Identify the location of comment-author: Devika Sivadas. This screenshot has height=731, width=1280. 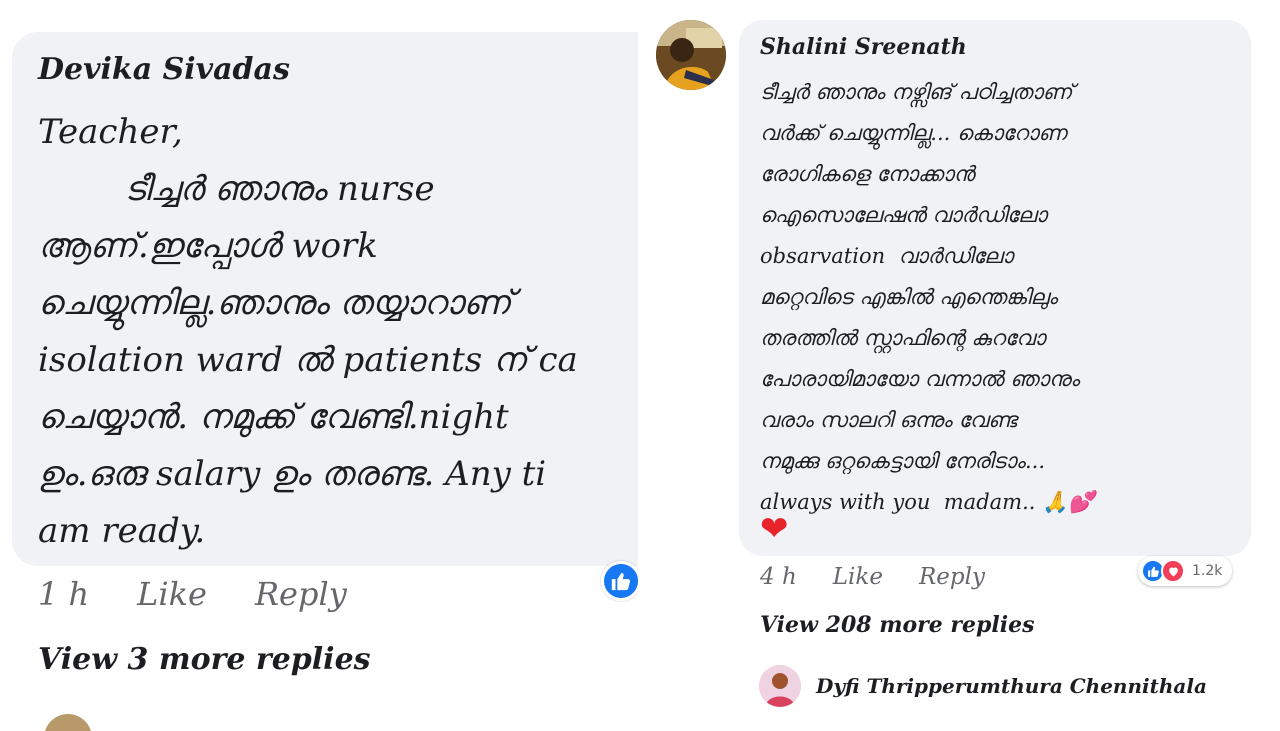
(164, 69).